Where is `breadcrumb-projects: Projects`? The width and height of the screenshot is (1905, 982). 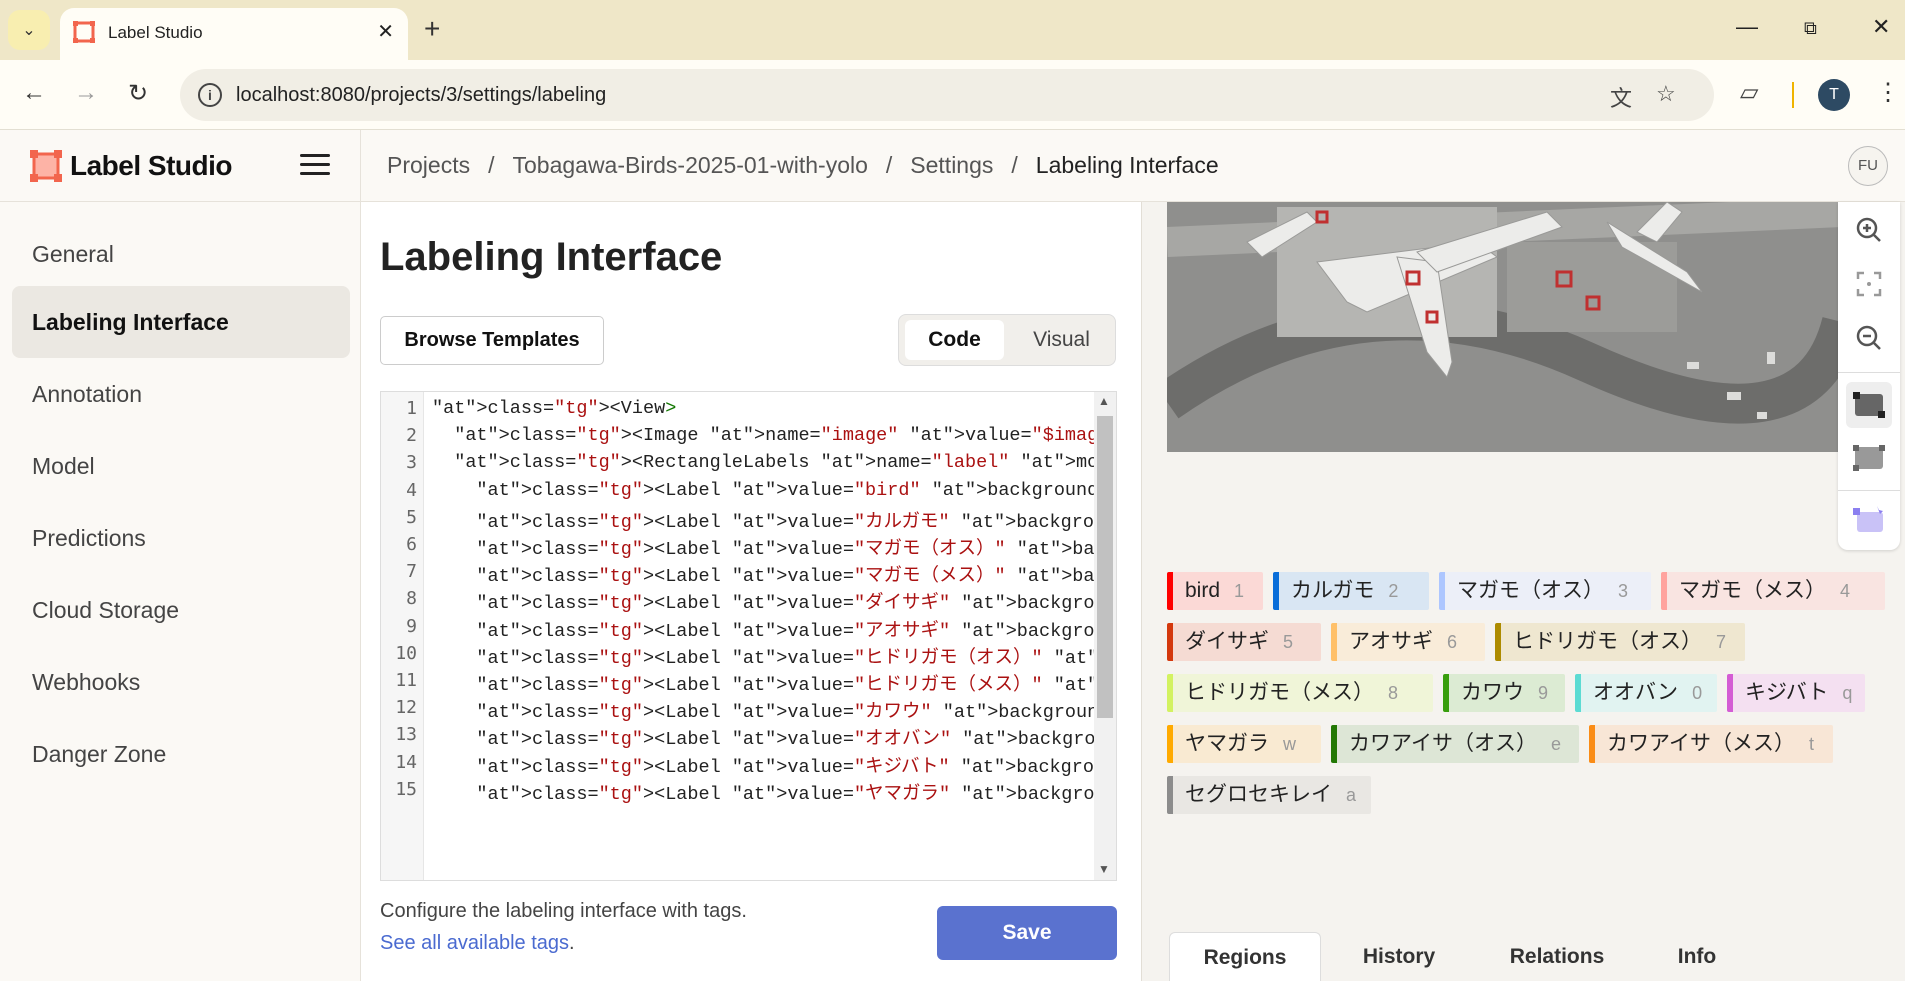
breadcrumb-projects: Projects is located at coordinates (428, 165).